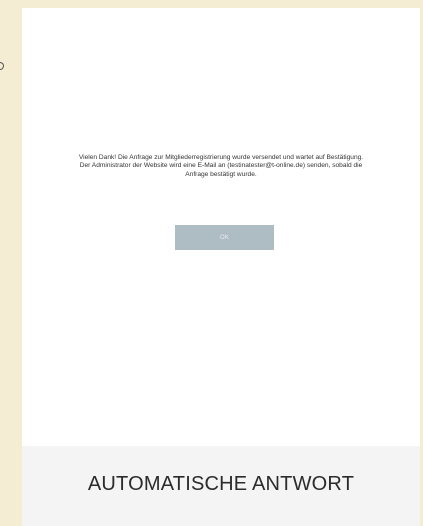 The image size is (423, 526). What do you see at coordinates (224, 237) in the screenshot?
I see `ok-button: OK` at bounding box center [224, 237].